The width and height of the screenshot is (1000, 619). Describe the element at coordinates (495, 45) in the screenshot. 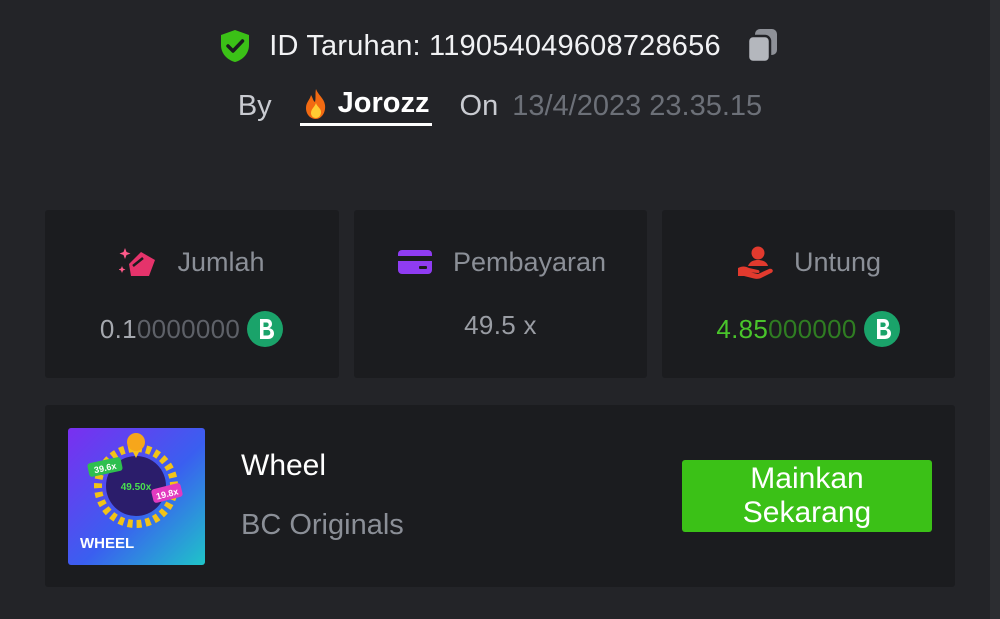

I see `bet-id: ID Taruhan: 119054049608728656` at that location.